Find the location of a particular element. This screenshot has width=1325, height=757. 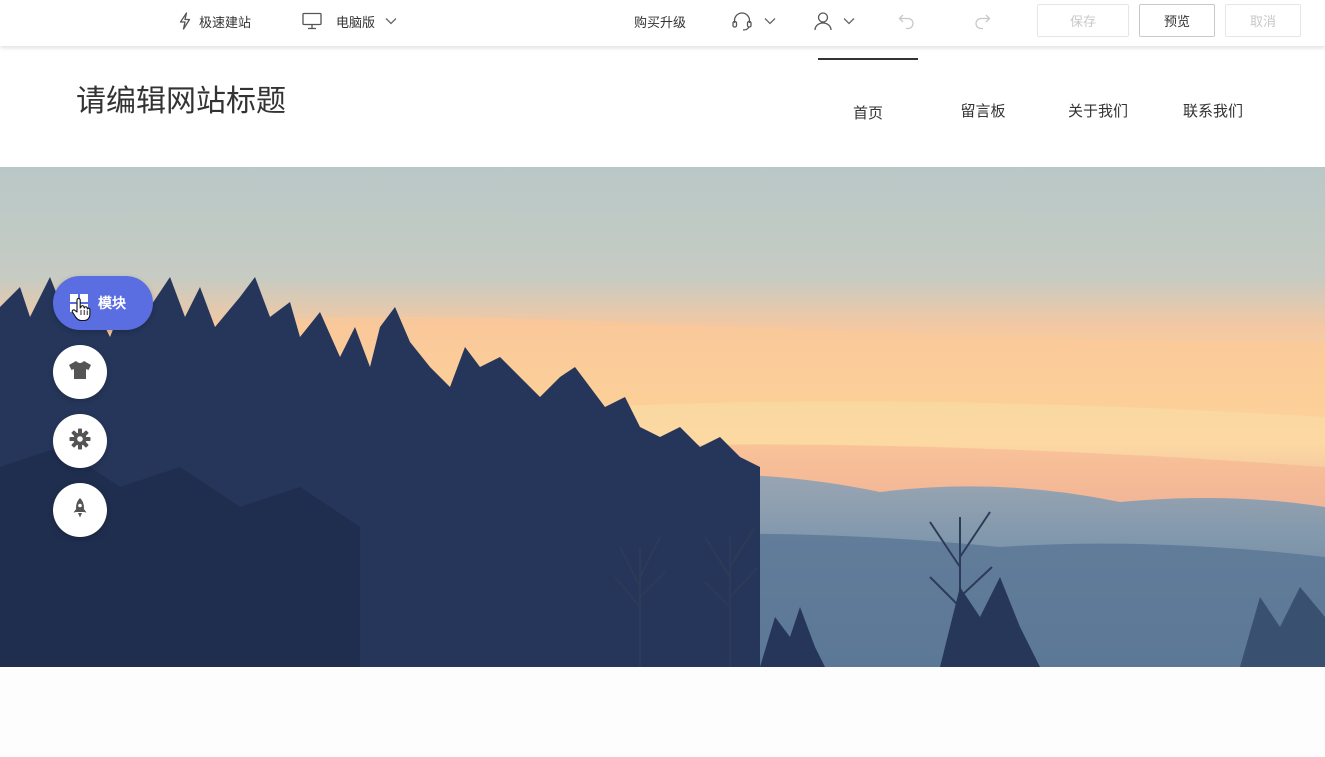

account-dropdown is located at coordinates (834, 21).